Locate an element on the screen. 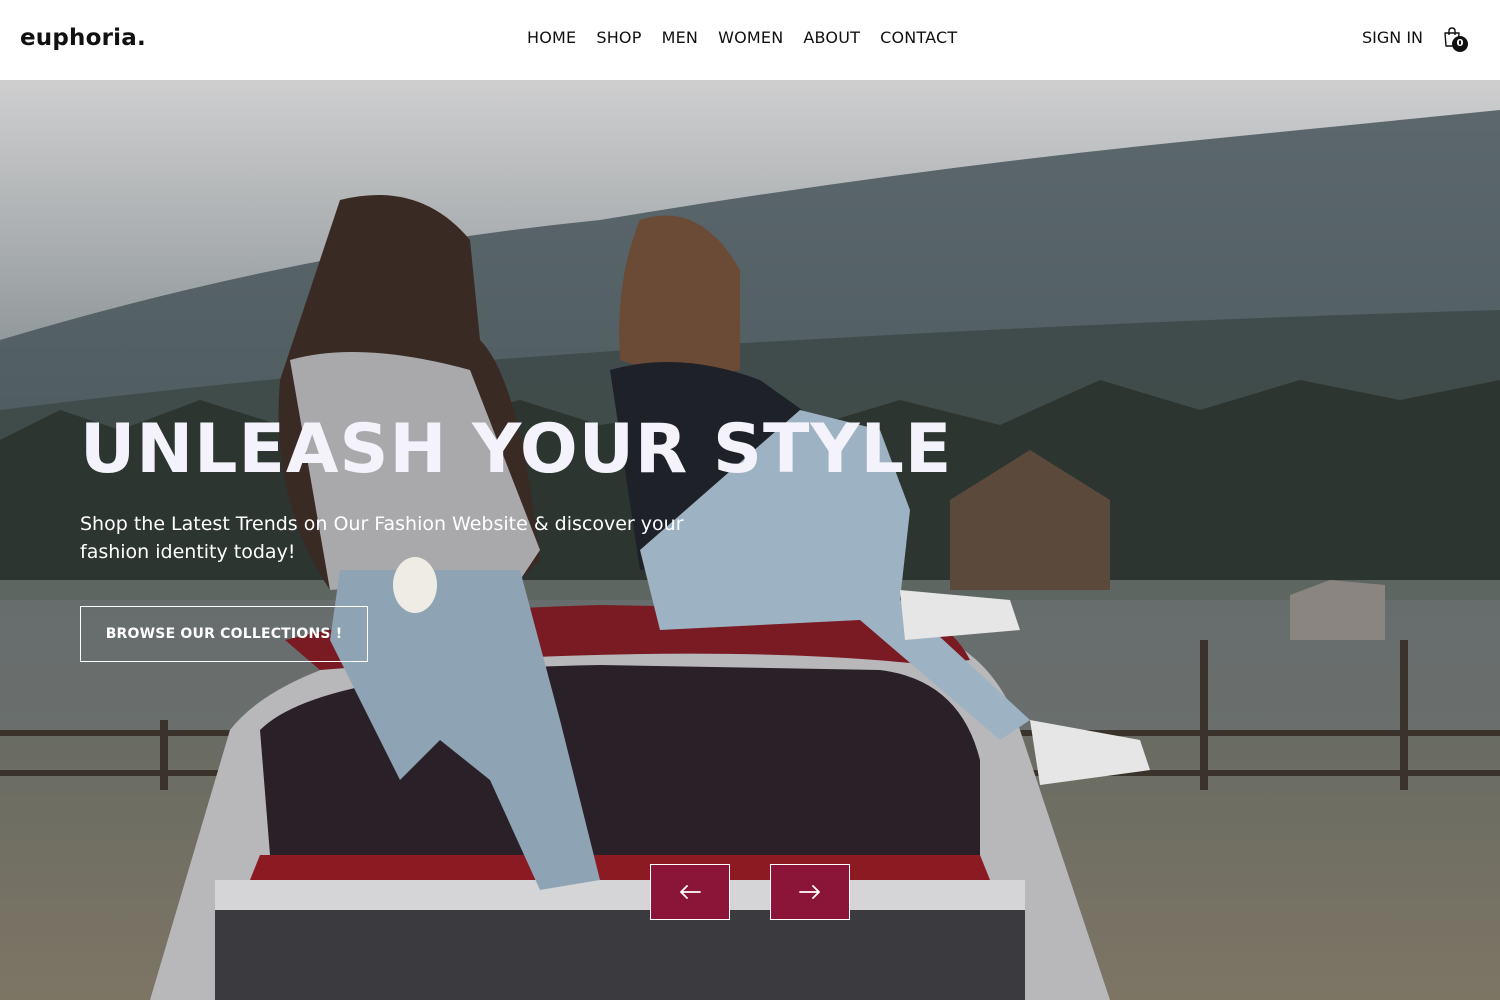 The height and width of the screenshot is (1000, 1500). logo: euphoria. is located at coordinates (83, 38).